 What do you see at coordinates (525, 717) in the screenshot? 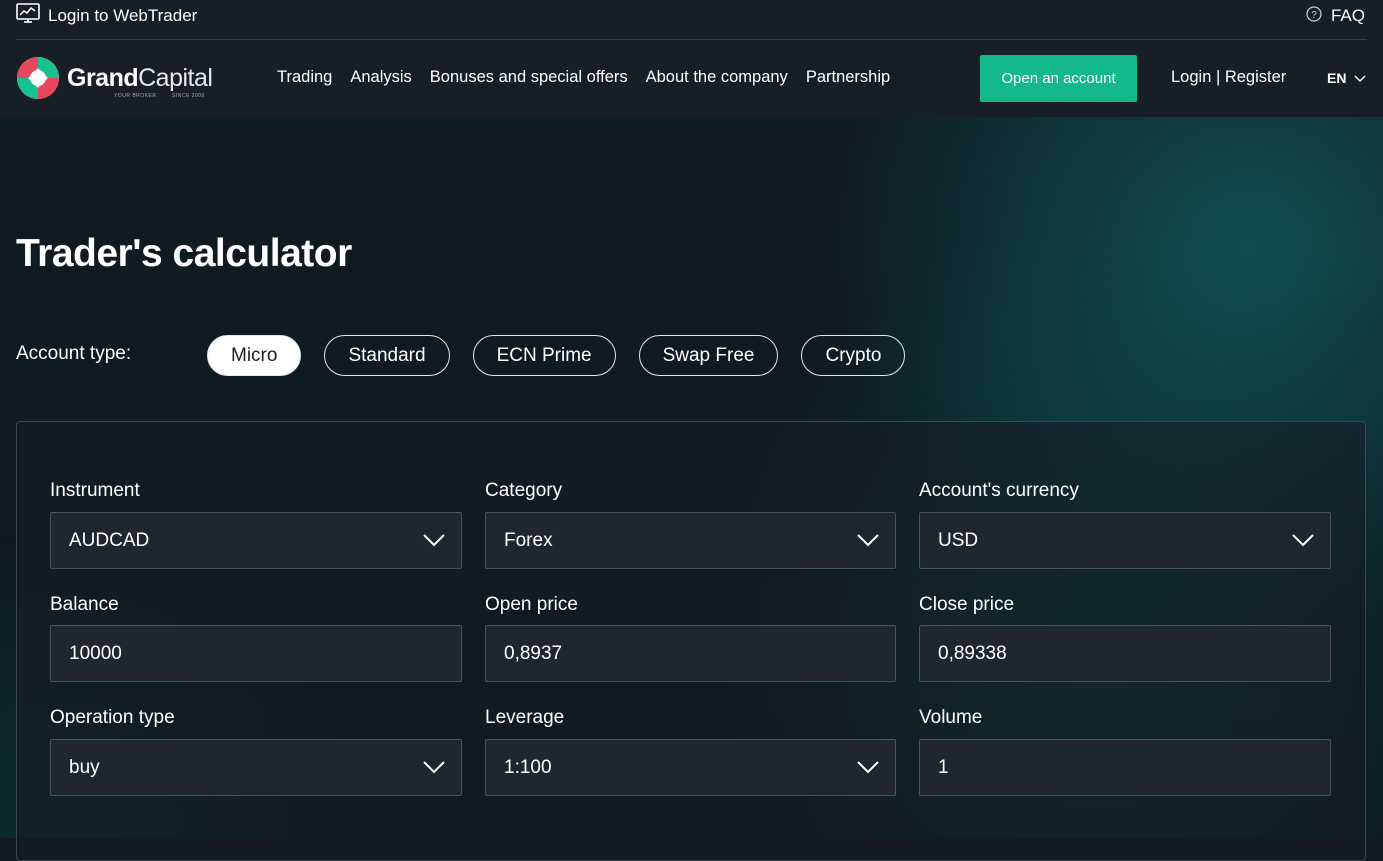
I see `leverage-label: Leverage` at bounding box center [525, 717].